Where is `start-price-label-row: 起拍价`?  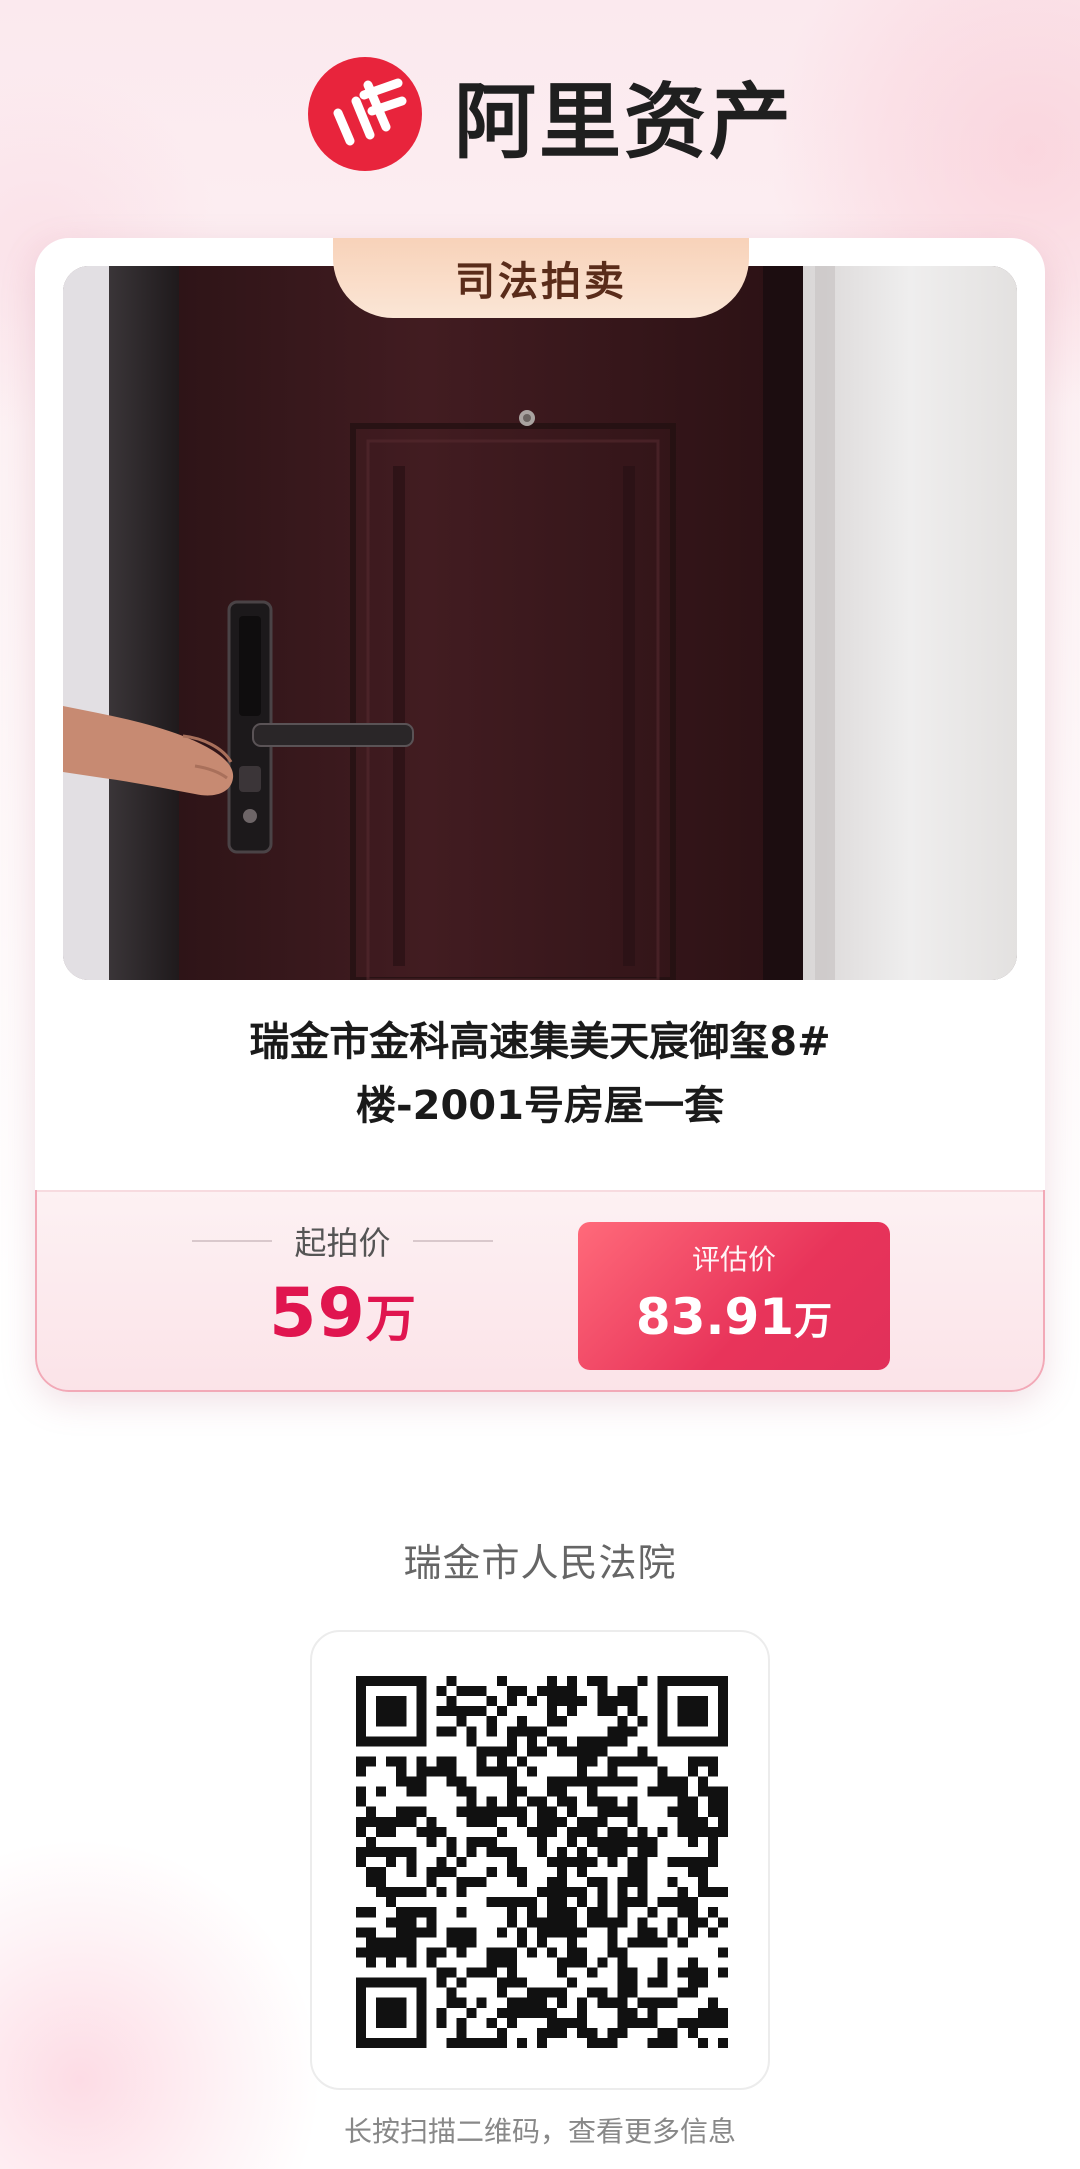
start-price-label-row: 起拍价 is located at coordinates (342, 1241).